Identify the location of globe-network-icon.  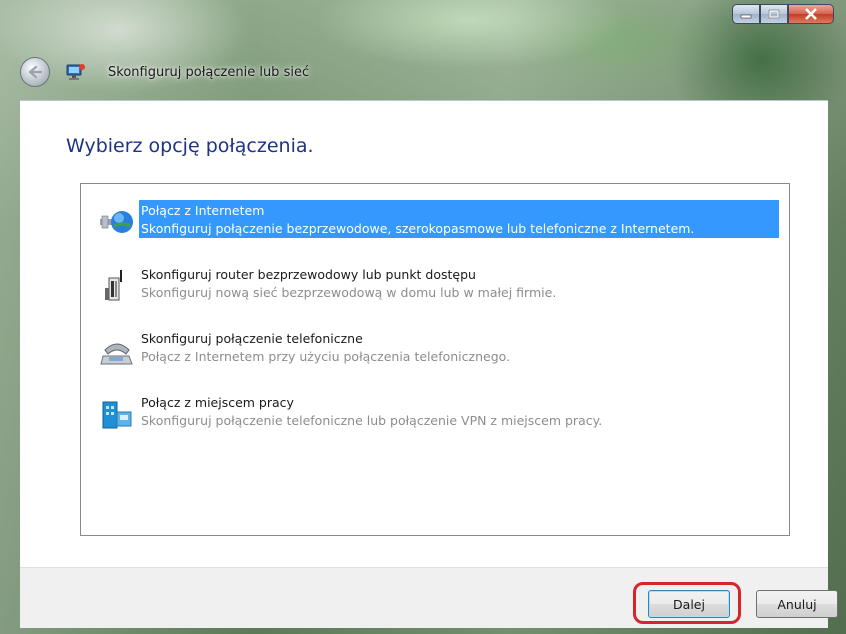
(116, 222).